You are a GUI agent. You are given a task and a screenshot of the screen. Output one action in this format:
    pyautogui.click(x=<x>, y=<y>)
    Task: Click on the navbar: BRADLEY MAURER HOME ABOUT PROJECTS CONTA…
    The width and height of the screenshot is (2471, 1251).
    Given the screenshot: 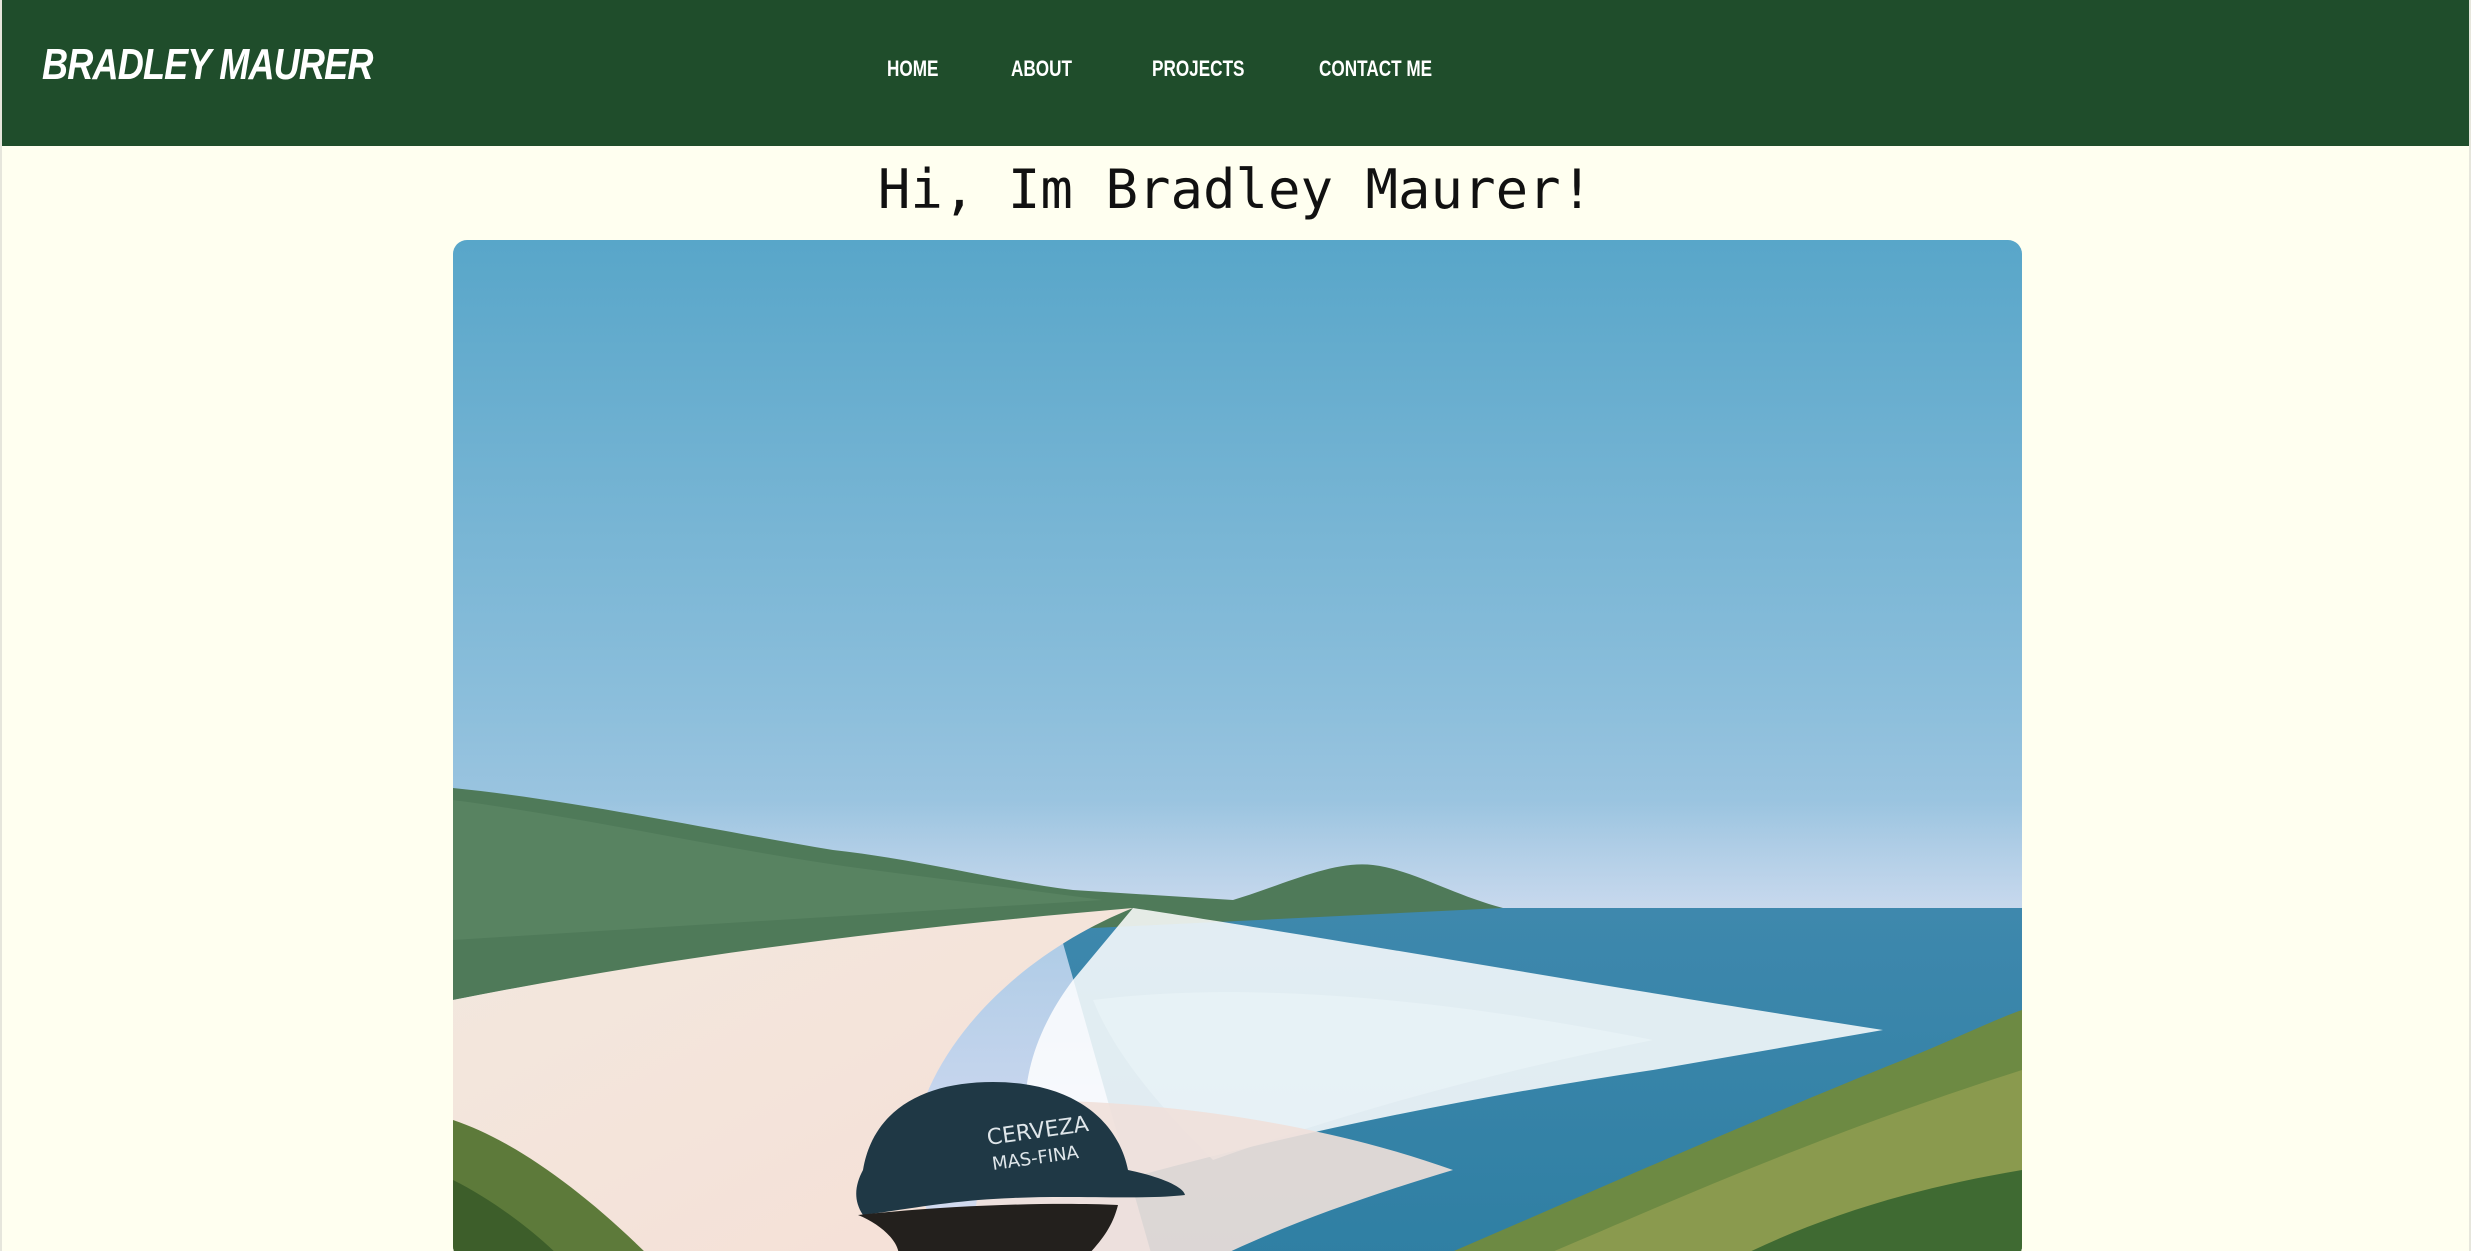 What is the action you would take?
    pyautogui.click(x=1235, y=73)
    